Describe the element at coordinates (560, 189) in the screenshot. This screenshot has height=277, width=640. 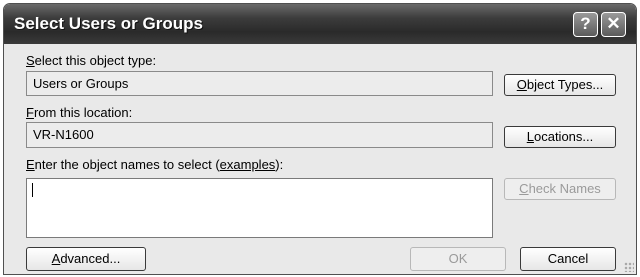
I see `check-names-button: Check Names` at that location.